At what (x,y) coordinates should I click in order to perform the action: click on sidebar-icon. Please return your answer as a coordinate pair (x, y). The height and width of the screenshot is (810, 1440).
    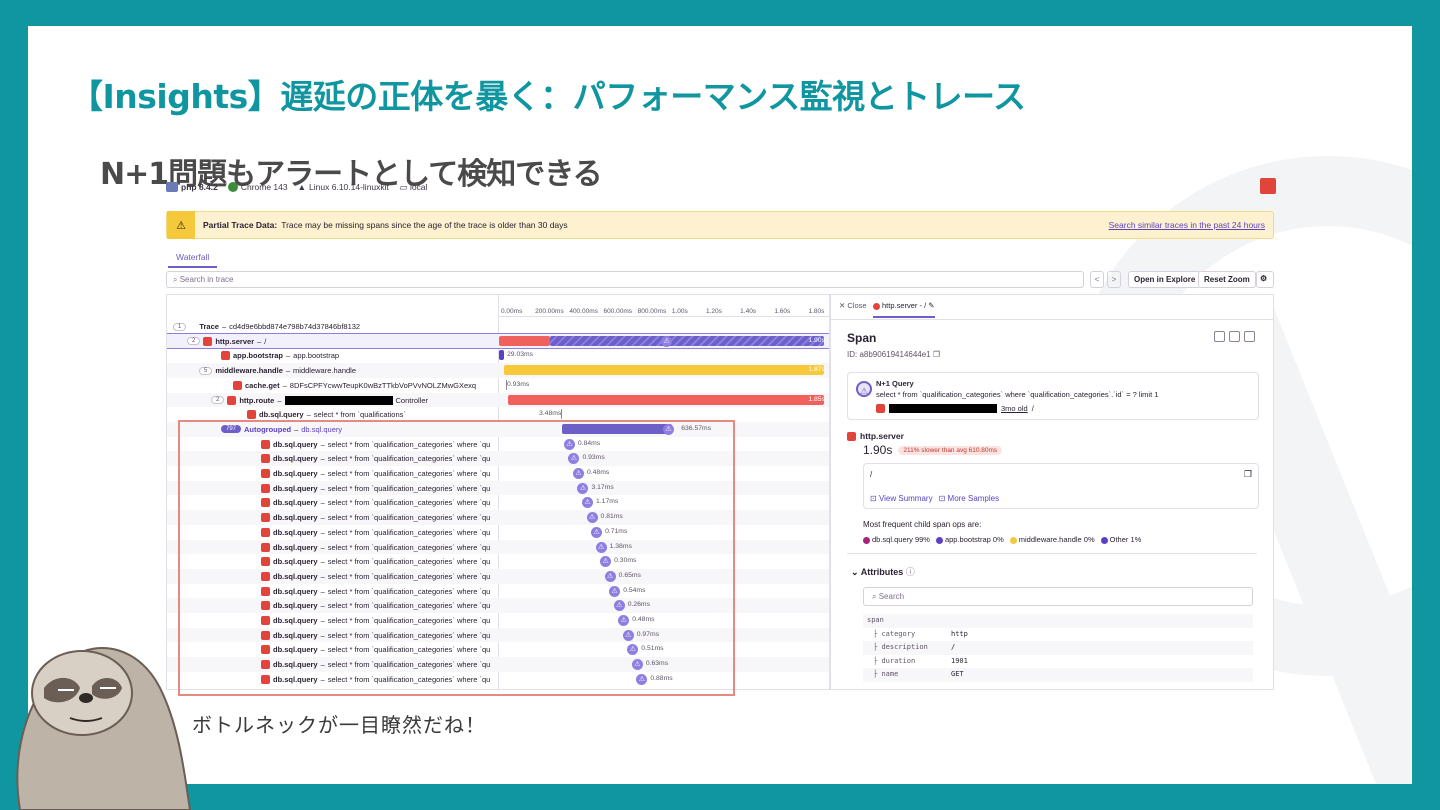
    Looking at the image, I should click on (1249, 336).